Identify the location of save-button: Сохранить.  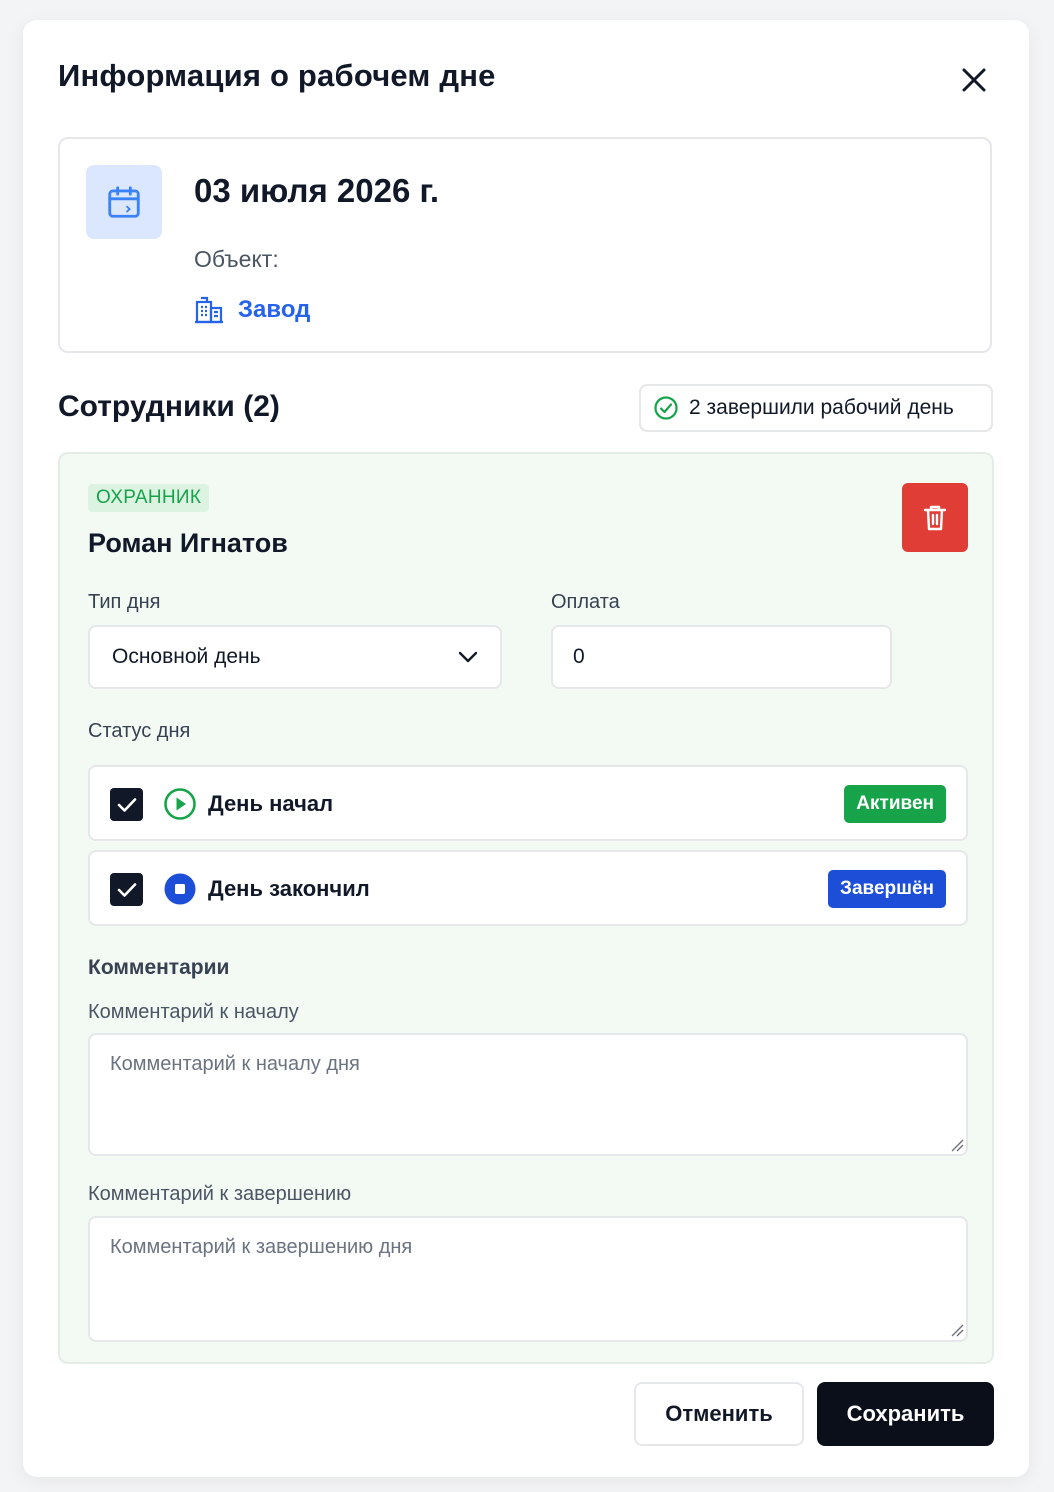
(905, 1414).